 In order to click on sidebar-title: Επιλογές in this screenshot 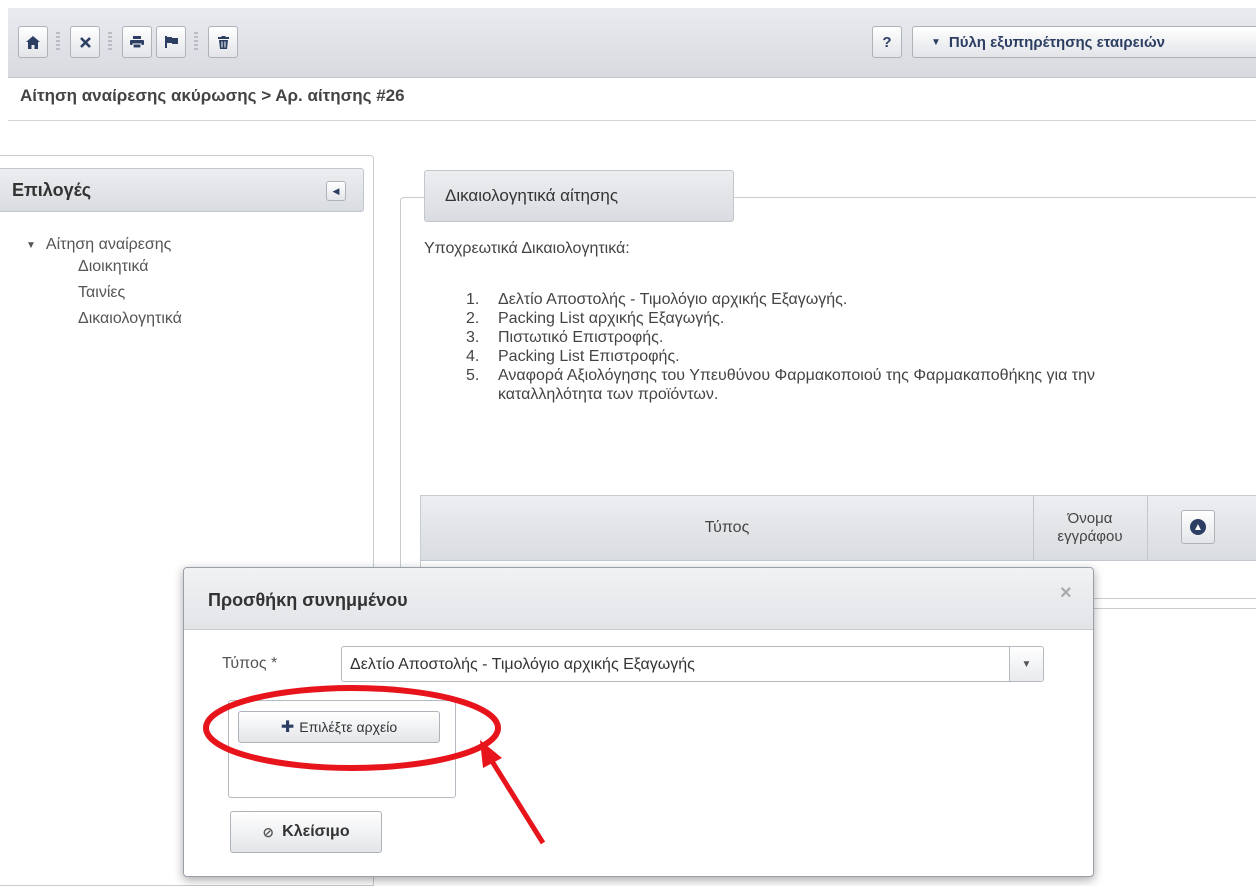, I will do `click(52, 190)`.